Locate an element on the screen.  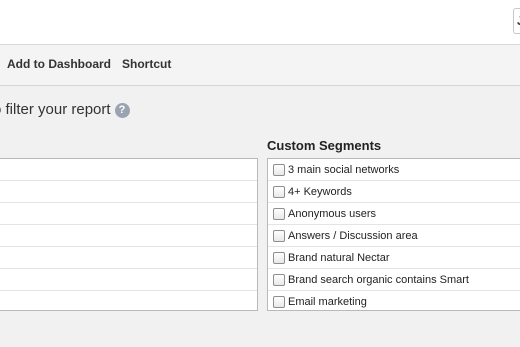
segment-row-4-plus-keywords: 4+ Keywords is located at coordinates (394, 192).